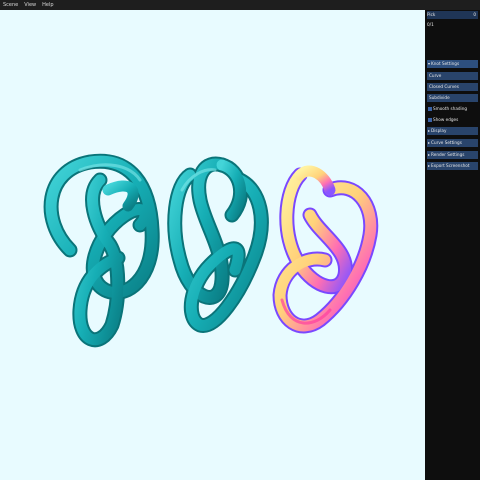 This screenshot has width=480, height=480. Describe the element at coordinates (10, 5) in the screenshot. I see `menu-item-scene: Scene` at that location.